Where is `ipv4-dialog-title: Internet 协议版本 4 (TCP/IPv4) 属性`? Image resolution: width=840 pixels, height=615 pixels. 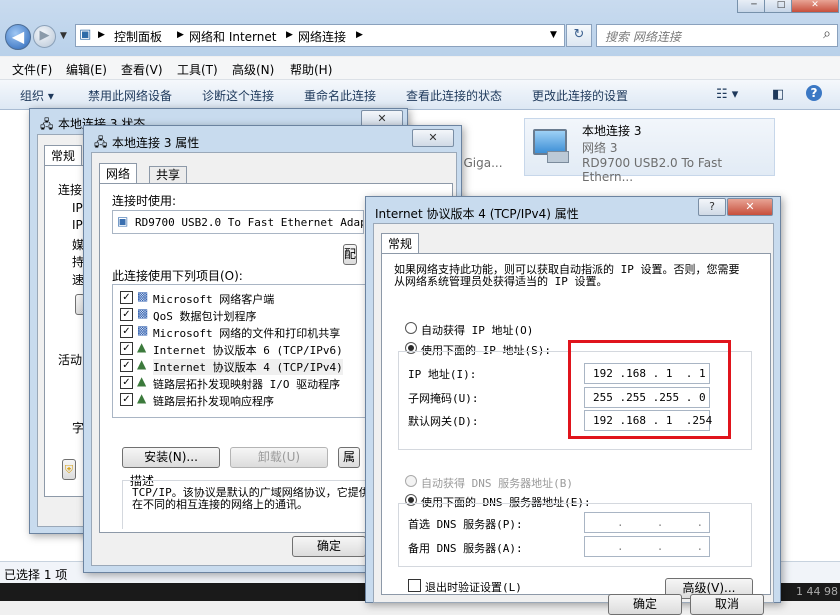 ipv4-dialog-title: Internet 协议版本 4 (TCP/IPv4) 属性 is located at coordinates (477, 214).